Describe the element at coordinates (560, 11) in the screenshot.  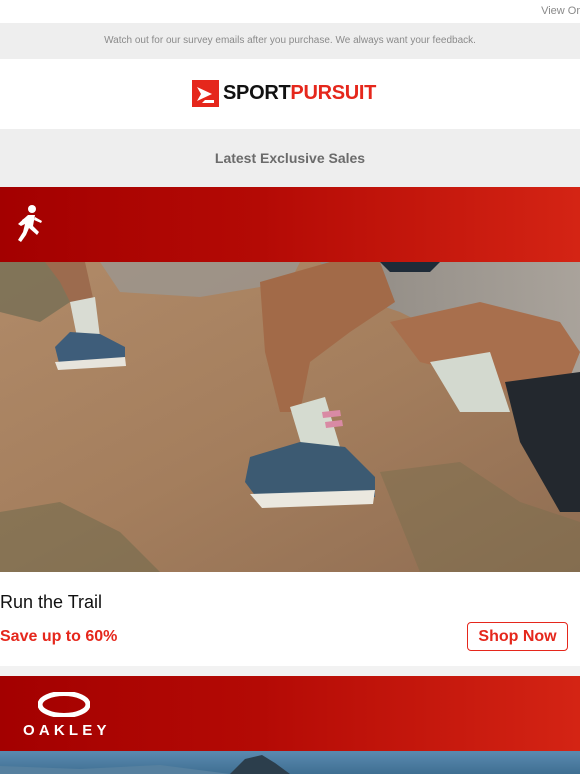
I see `view-online-link: View Or` at that location.